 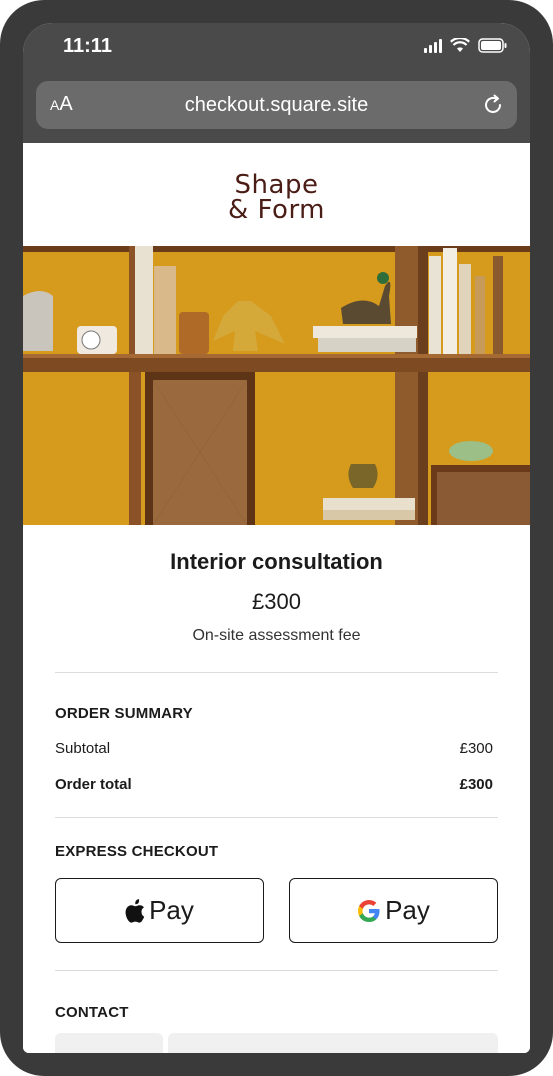 I want to click on cellular-signal-icon, so click(x=433, y=46).